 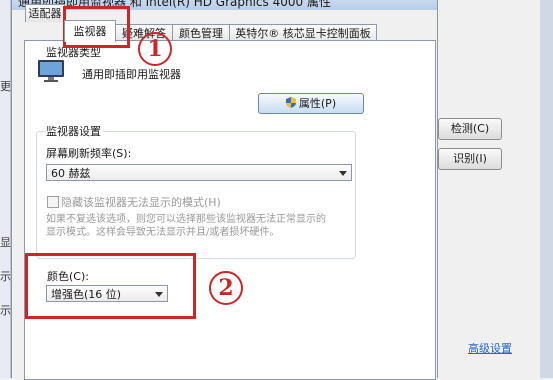 What do you see at coordinates (51, 71) in the screenshot?
I see `monitor-icon` at bounding box center [51, 71].